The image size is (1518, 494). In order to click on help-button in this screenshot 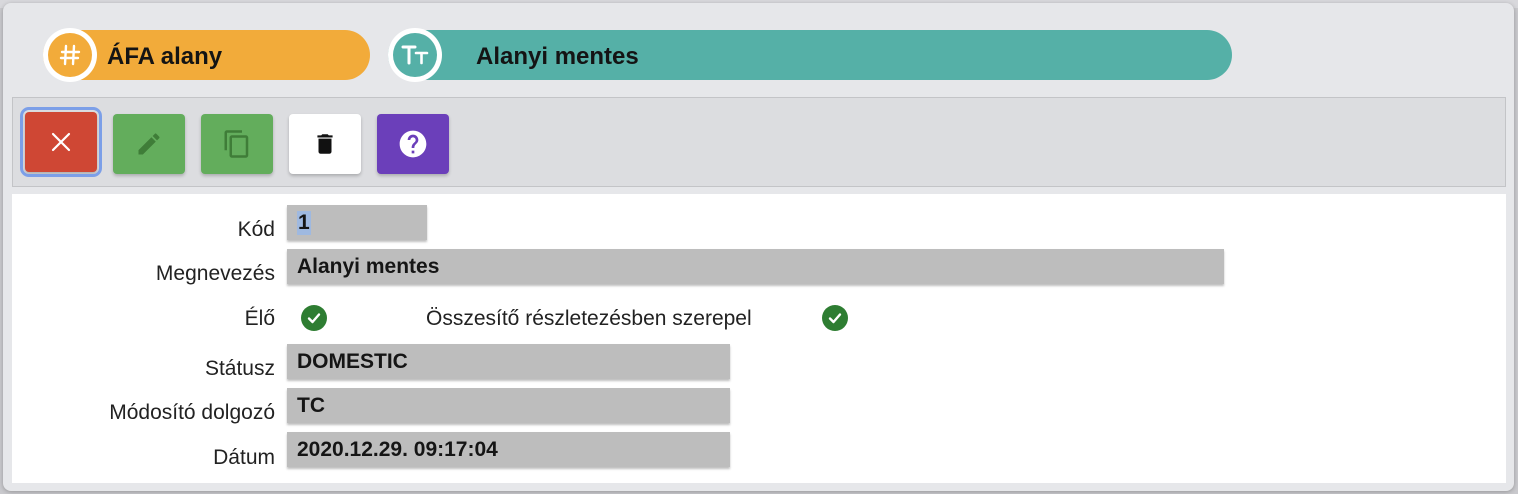, I will do `click(413, 144)`.